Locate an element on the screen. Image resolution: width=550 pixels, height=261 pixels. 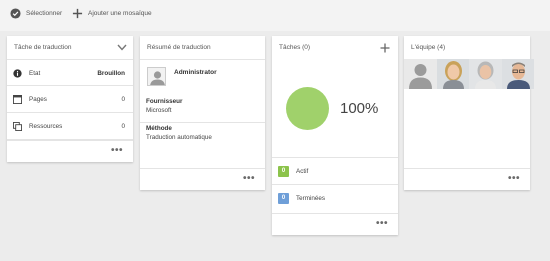
completion-percent: 100% is located at coordinates (359, 108).